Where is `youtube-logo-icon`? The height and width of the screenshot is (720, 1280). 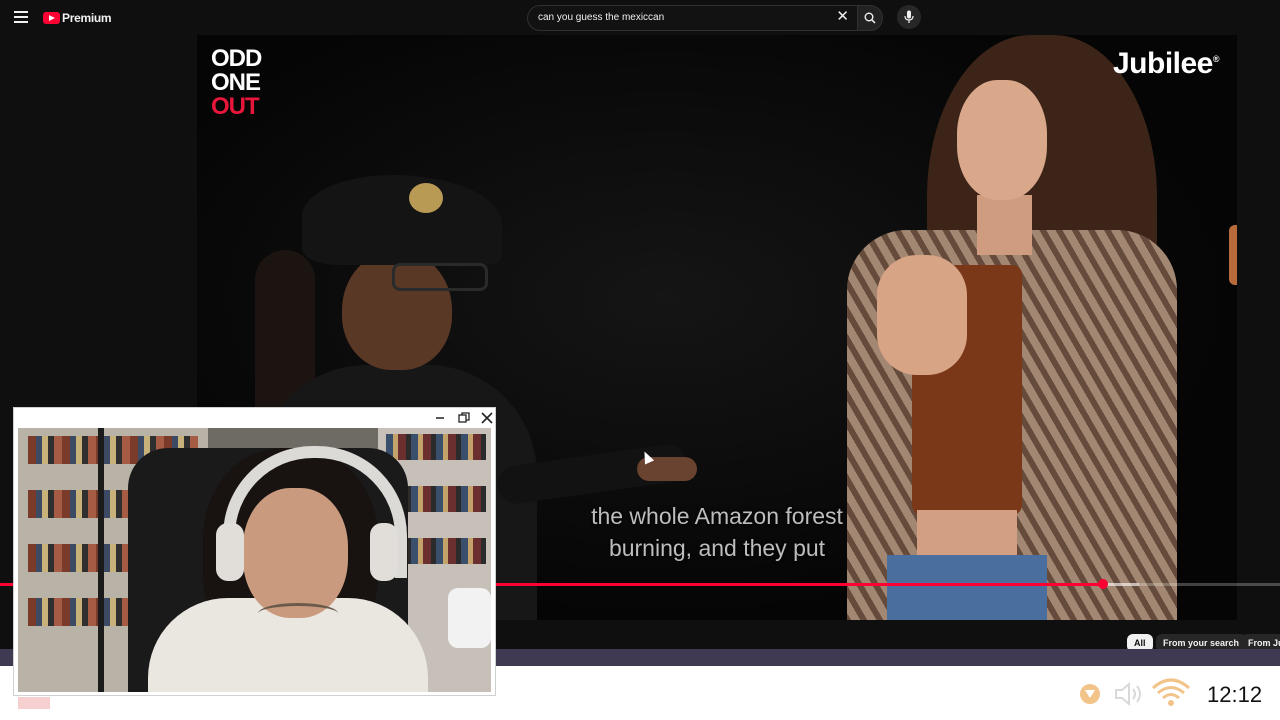 youtube-logo-icon is located at coordinates (51, 18).